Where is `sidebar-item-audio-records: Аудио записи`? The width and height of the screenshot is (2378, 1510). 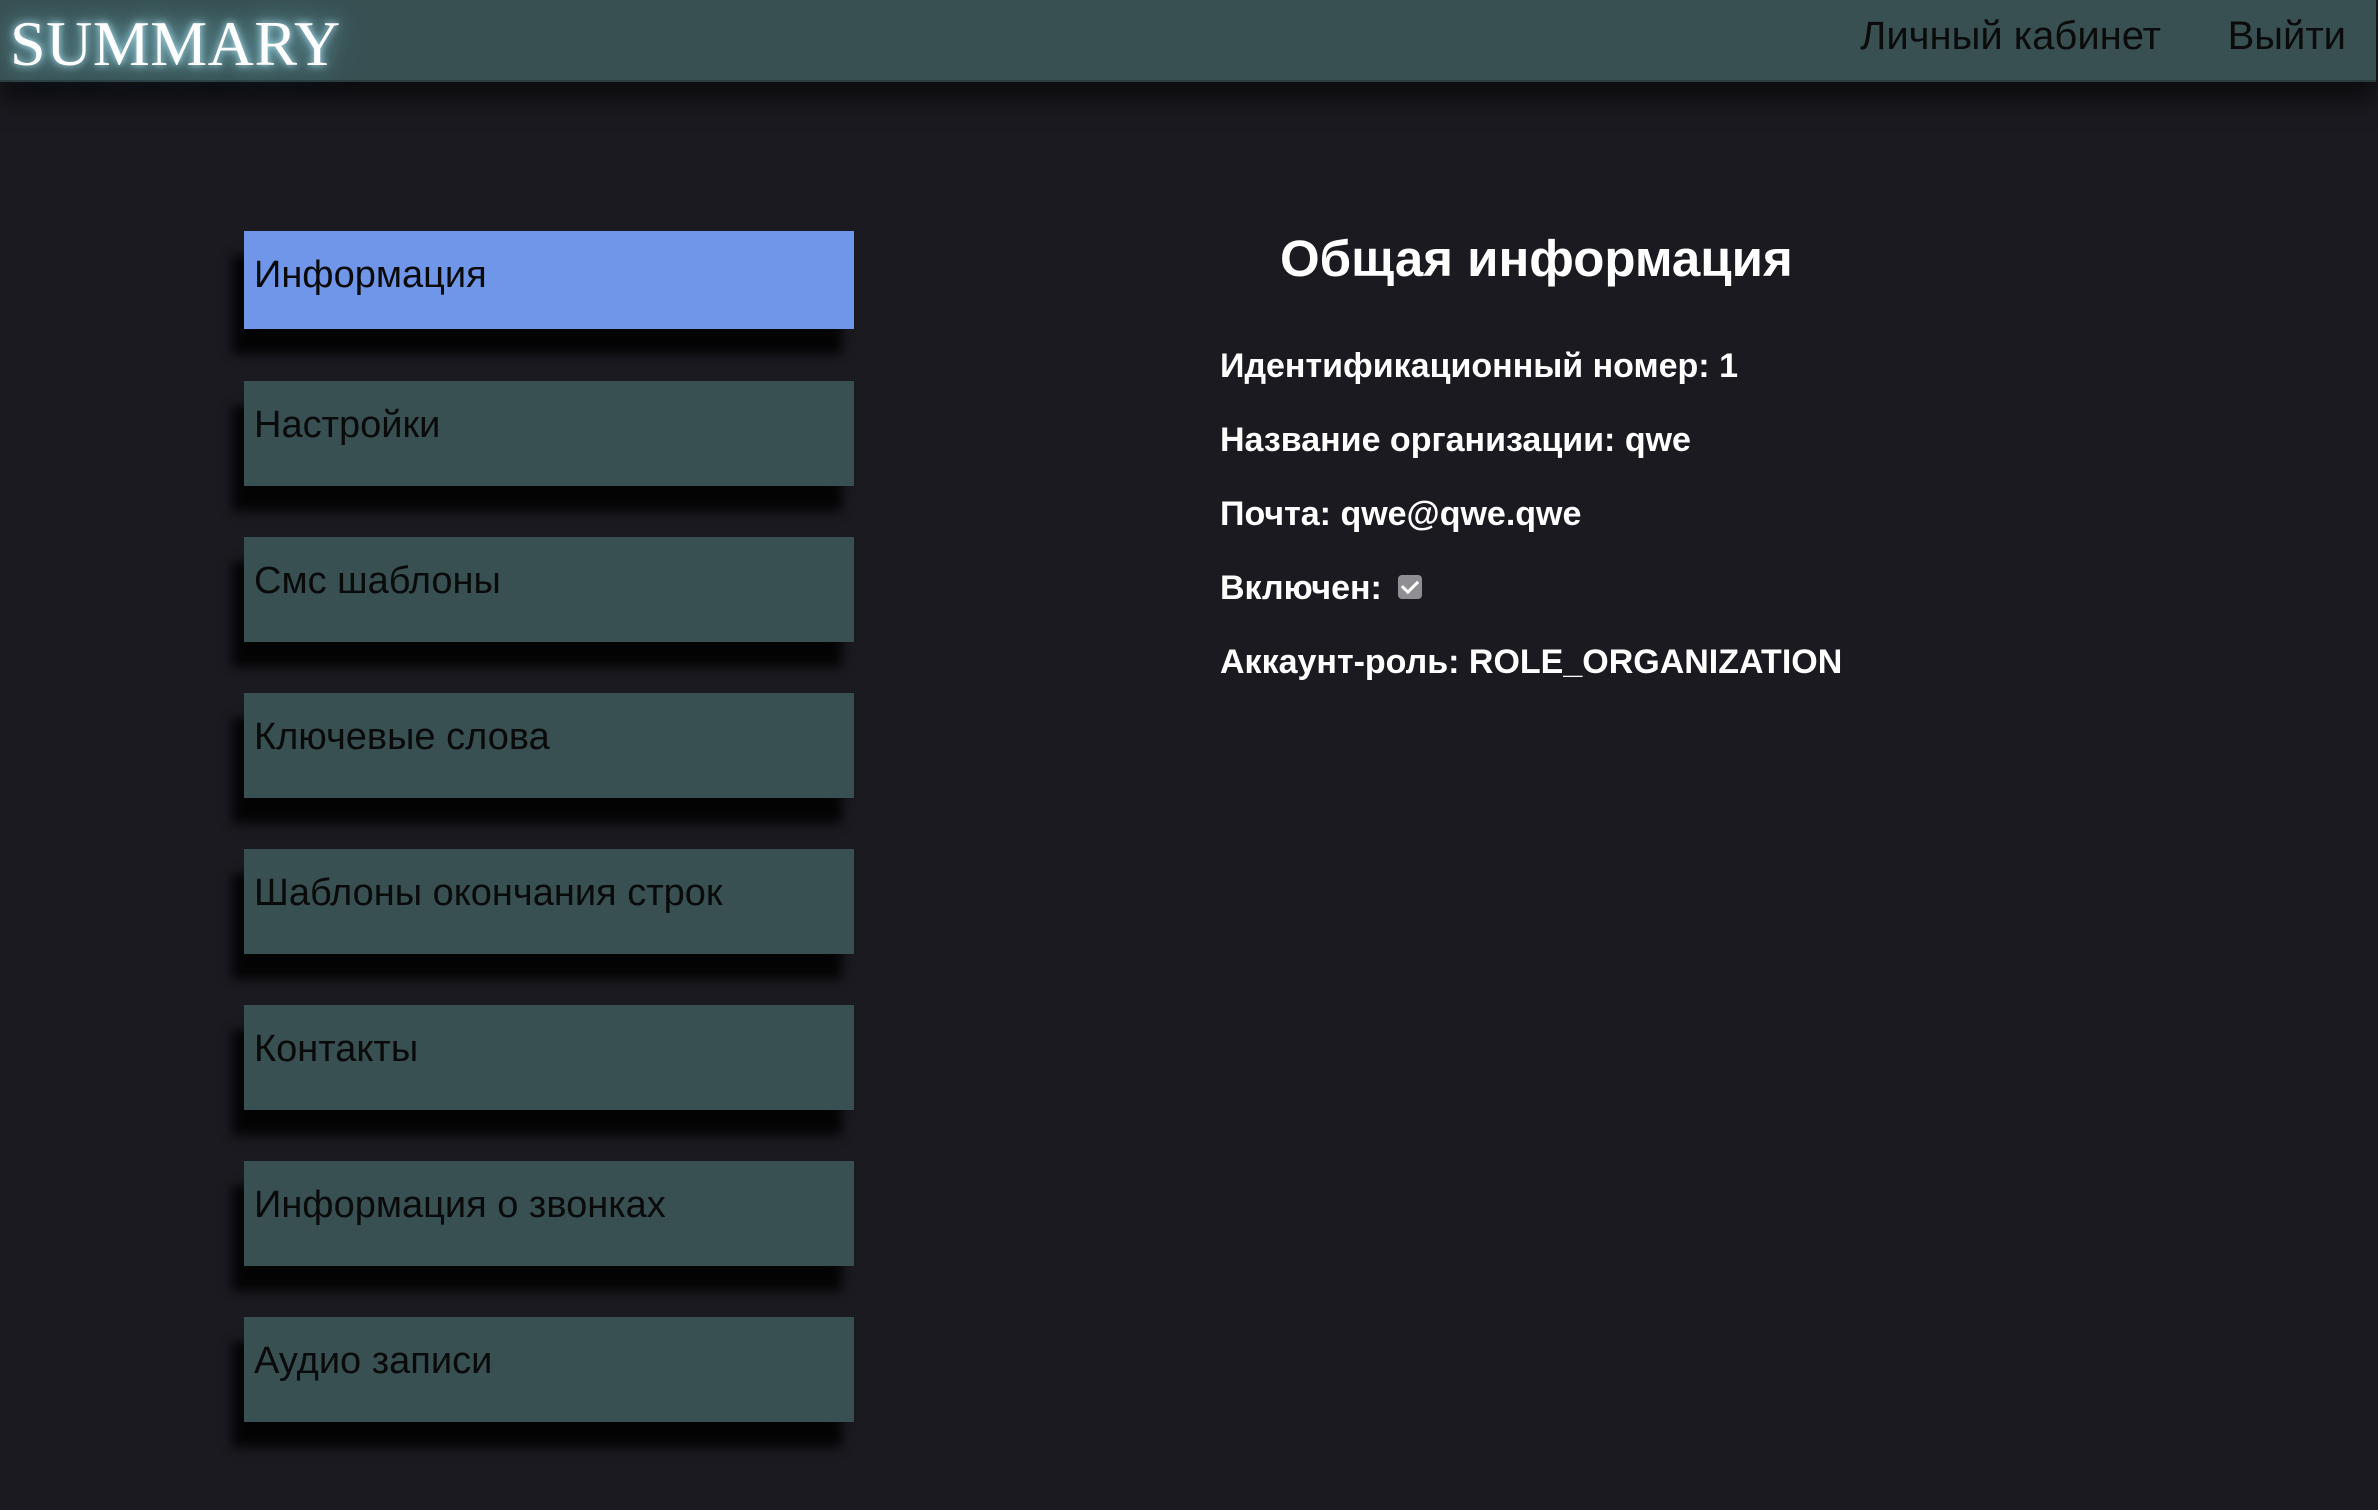
sidebar-item-audio-records: Аудио записи is located at coordinates (549, 1369).